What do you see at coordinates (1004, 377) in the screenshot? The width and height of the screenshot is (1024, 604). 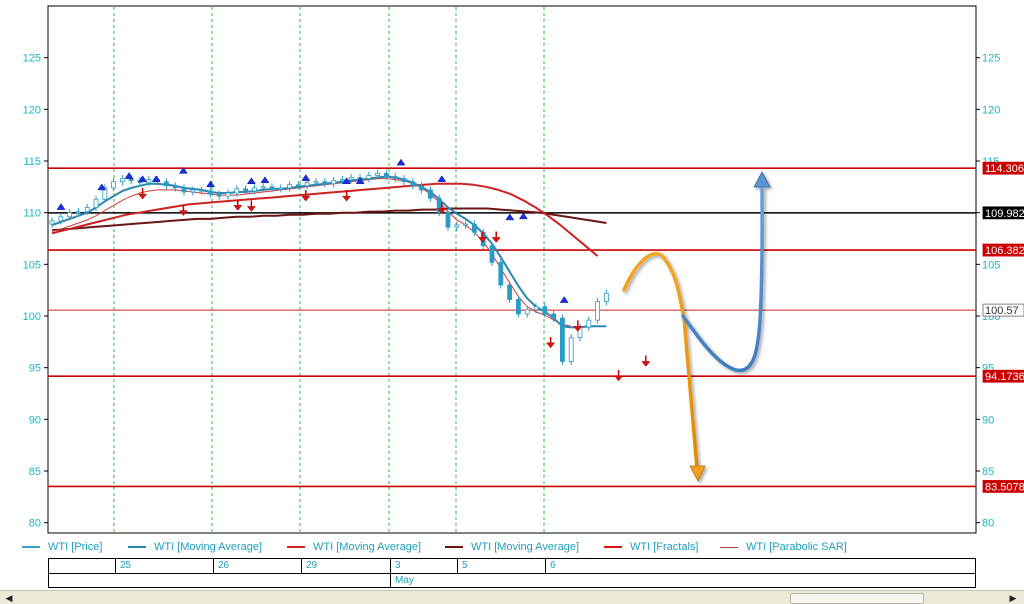 I see `price-tag-value: 94.1736` at bounding box center [1004, 377].